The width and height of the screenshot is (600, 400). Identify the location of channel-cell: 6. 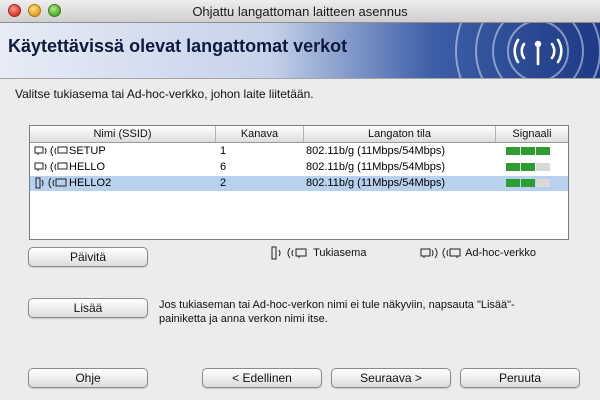
(223, 167).